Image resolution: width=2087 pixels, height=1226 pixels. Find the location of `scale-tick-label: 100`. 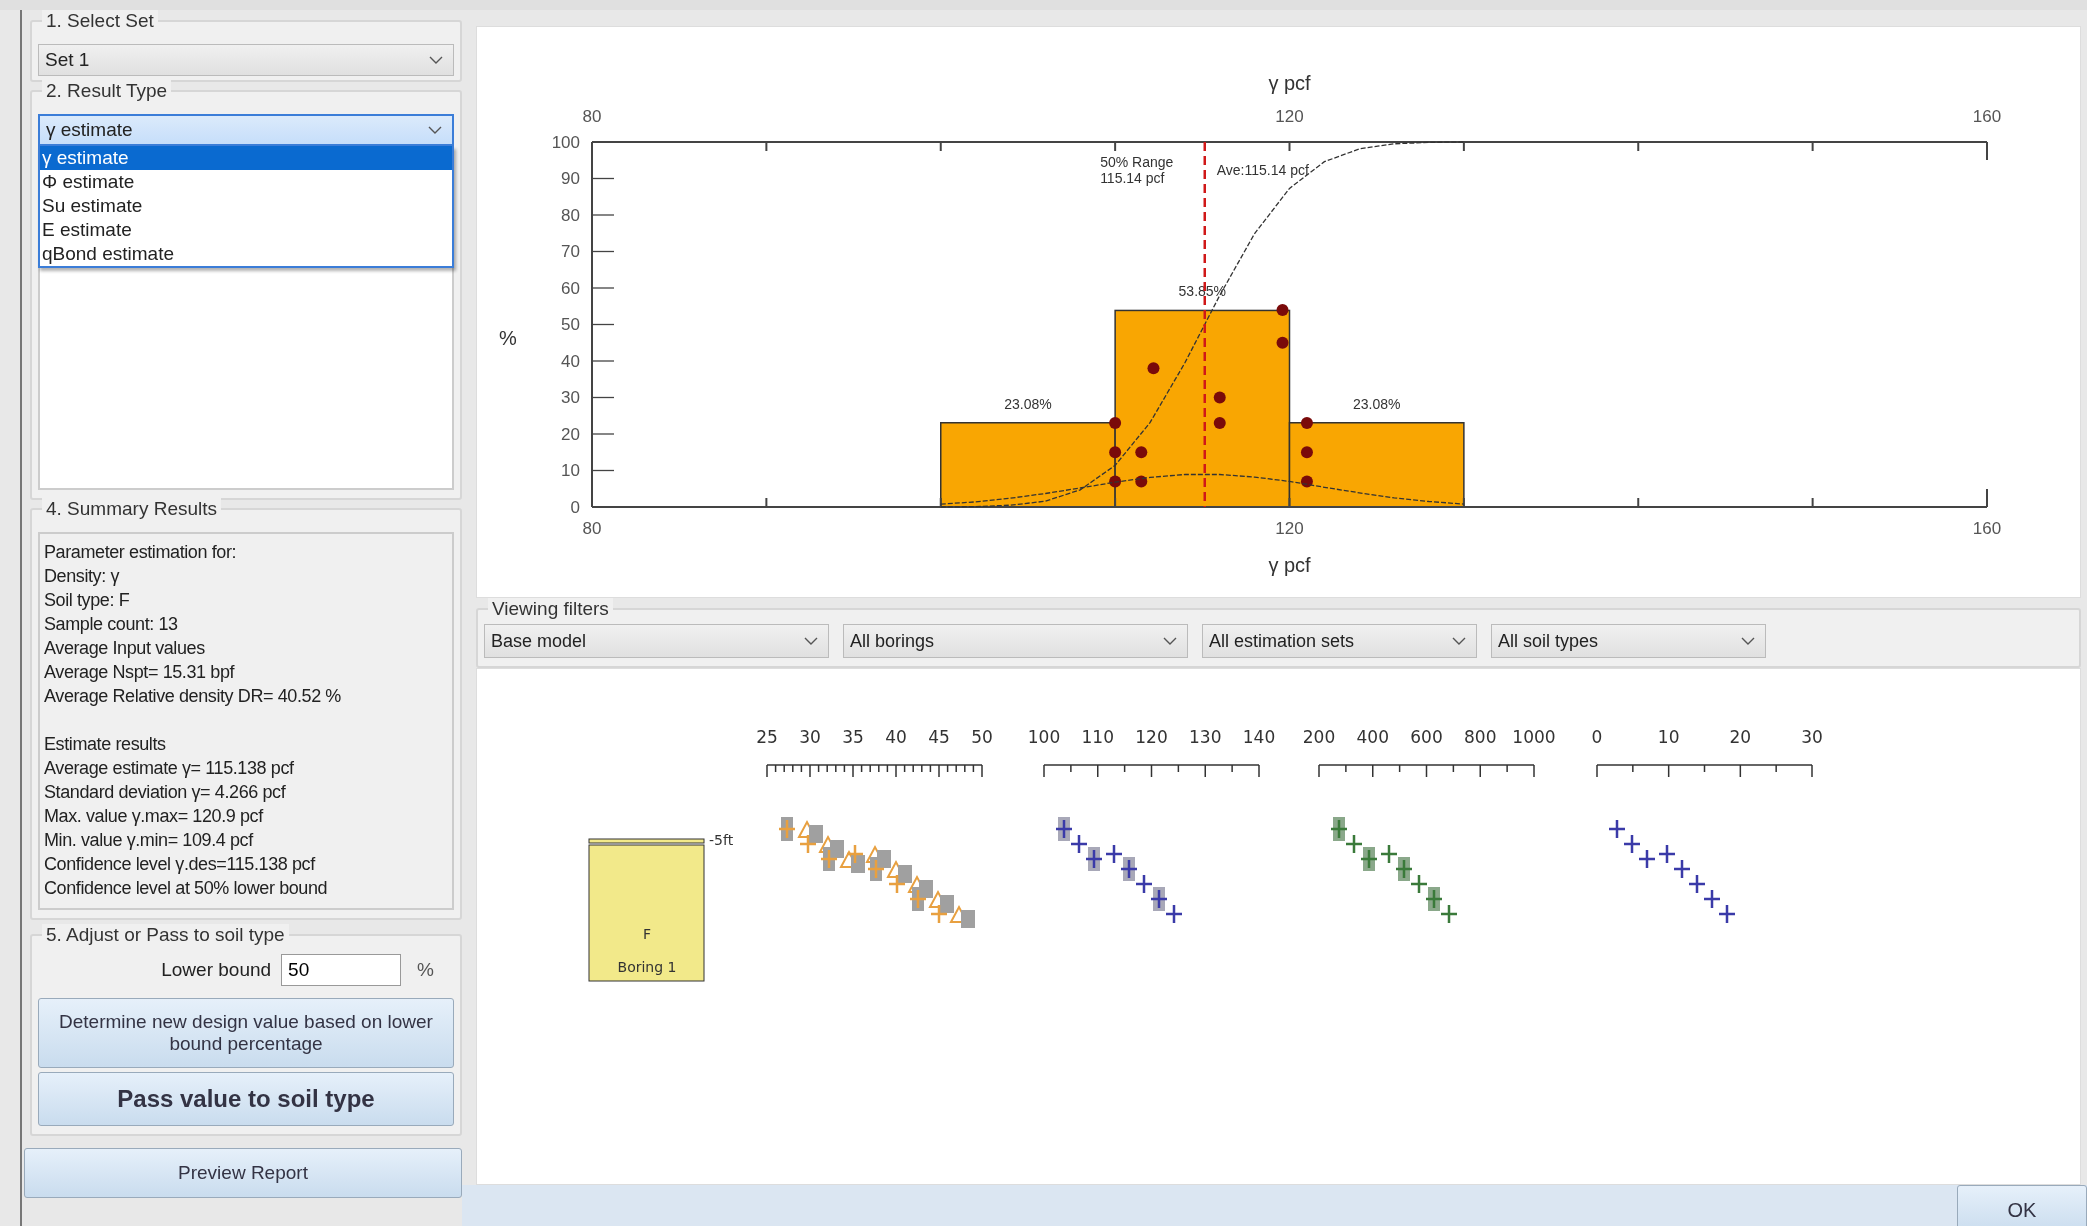

scale-tick-label: 100 is located at coordinates (1044, 737).